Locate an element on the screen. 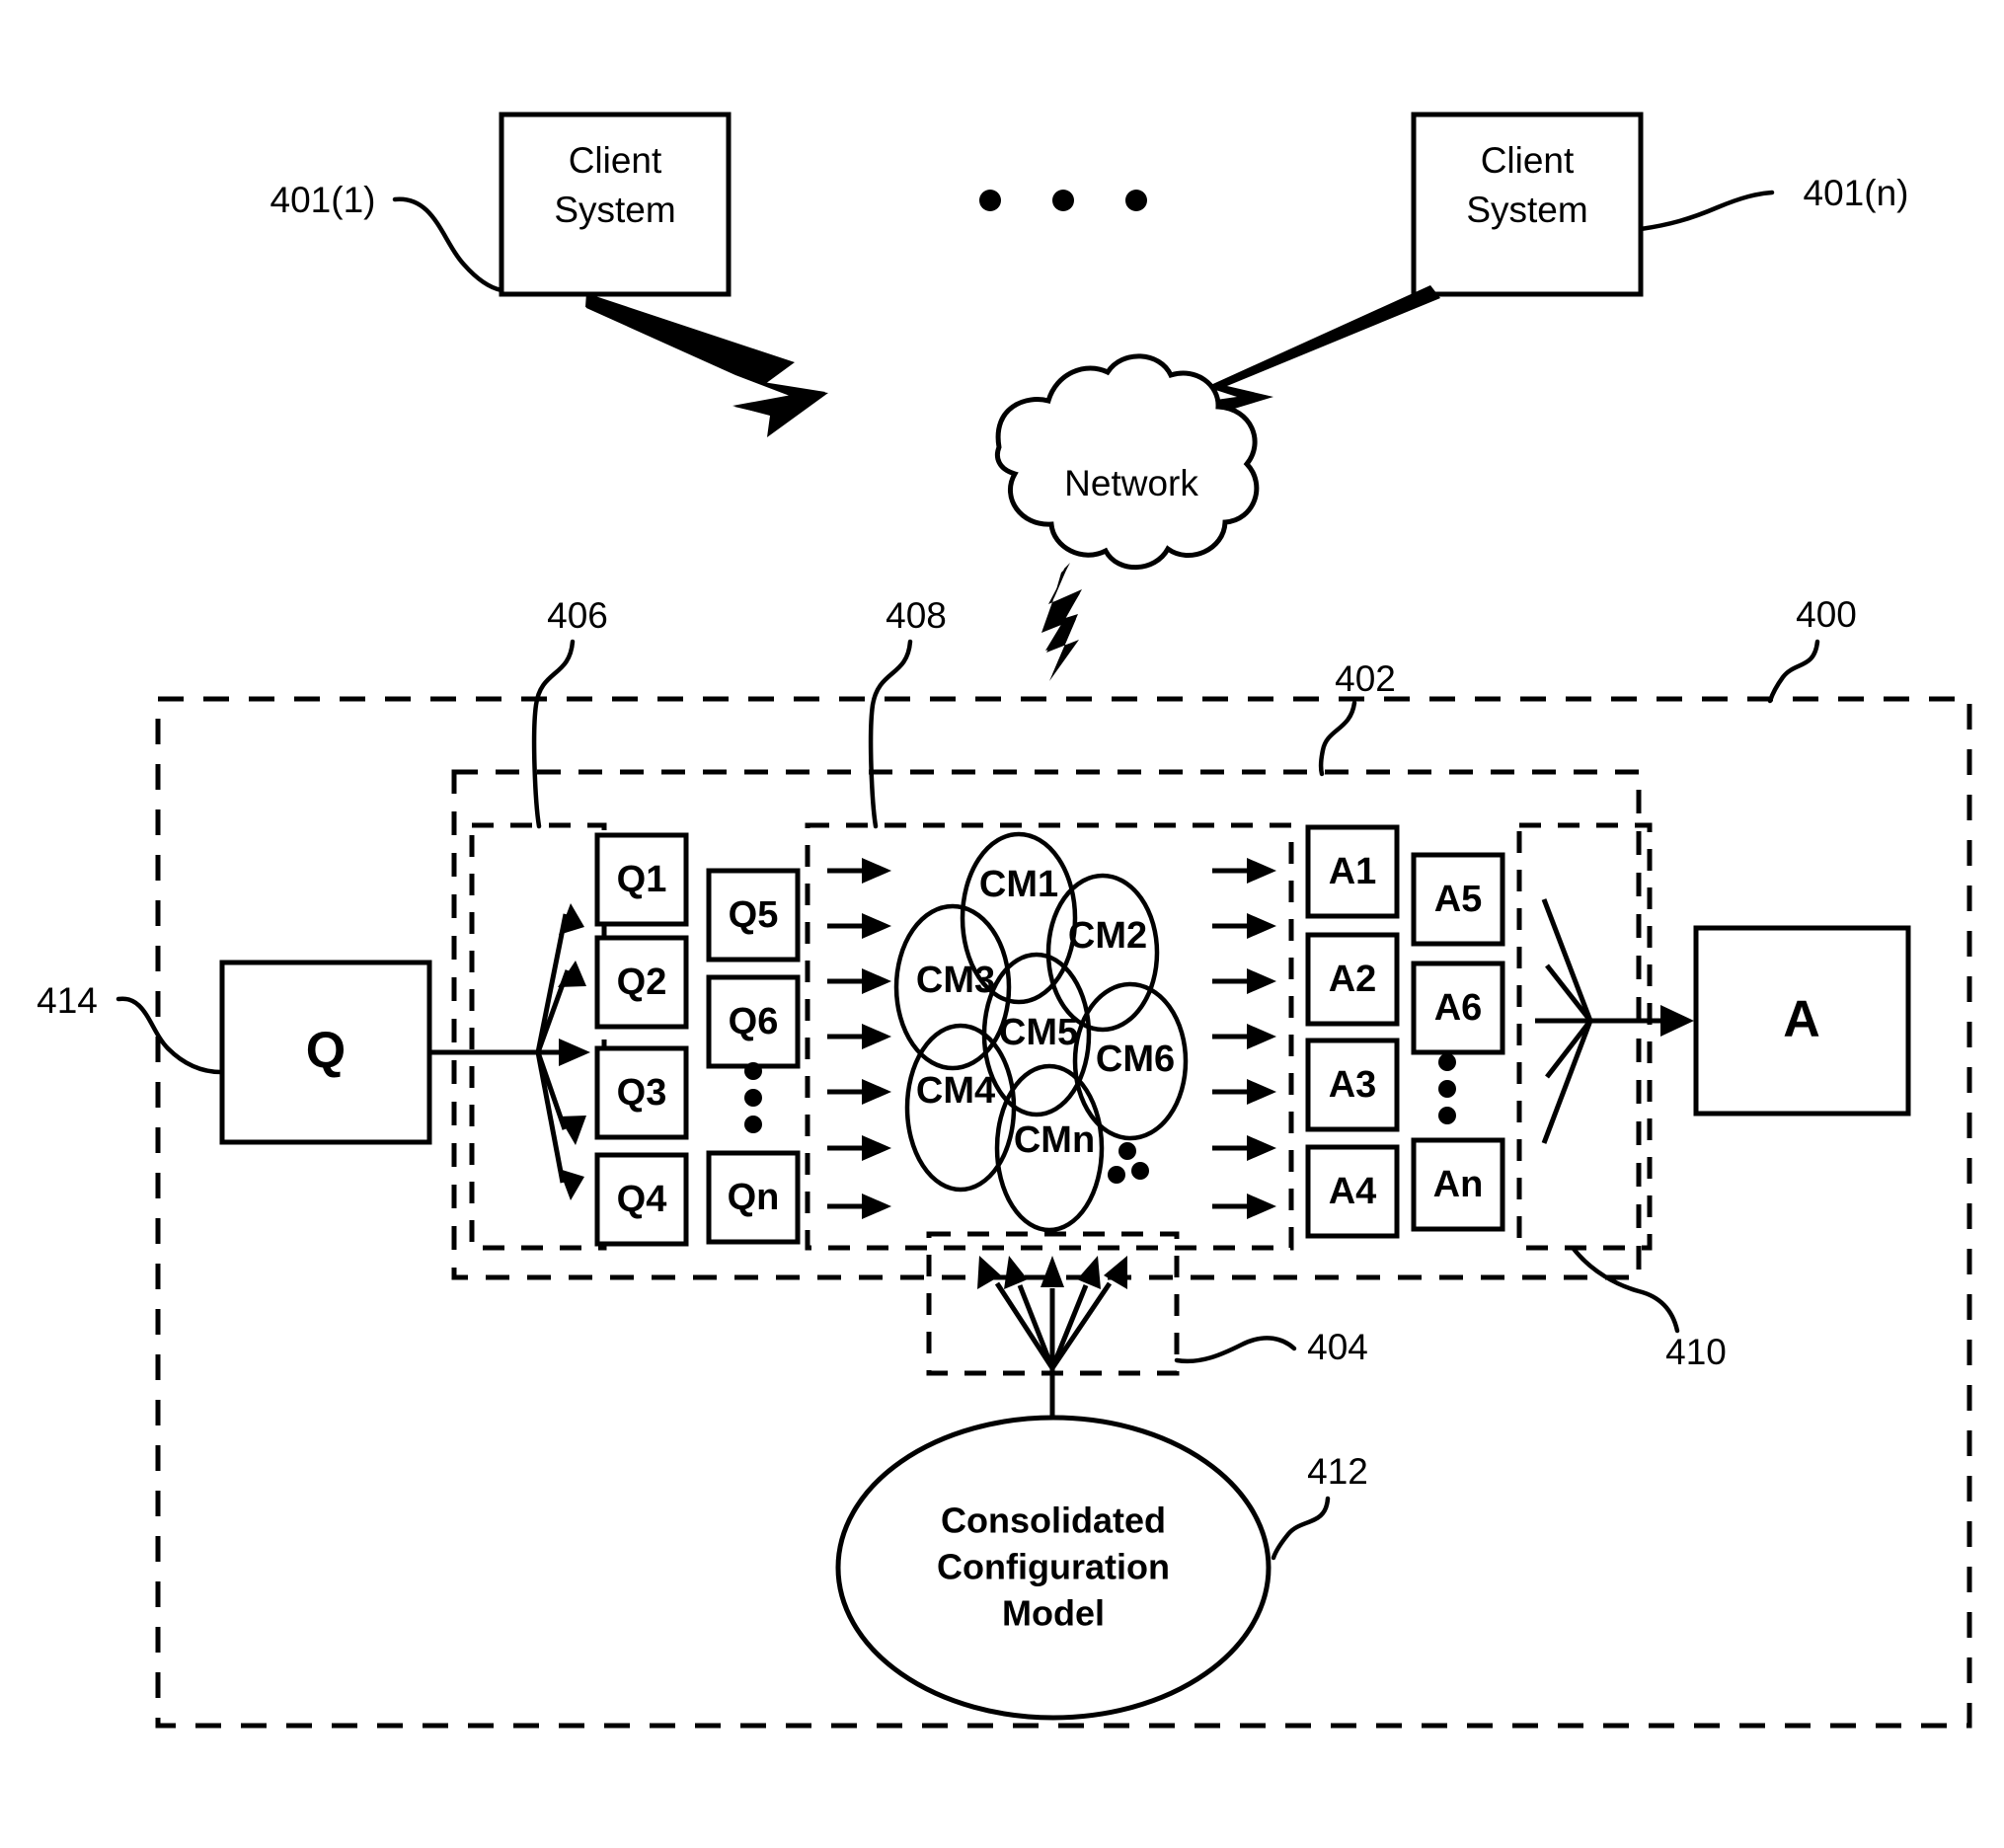 This screenshot has width=2004, height=1848. ref-406-callout: 406 is located at coordinates (569, 712).